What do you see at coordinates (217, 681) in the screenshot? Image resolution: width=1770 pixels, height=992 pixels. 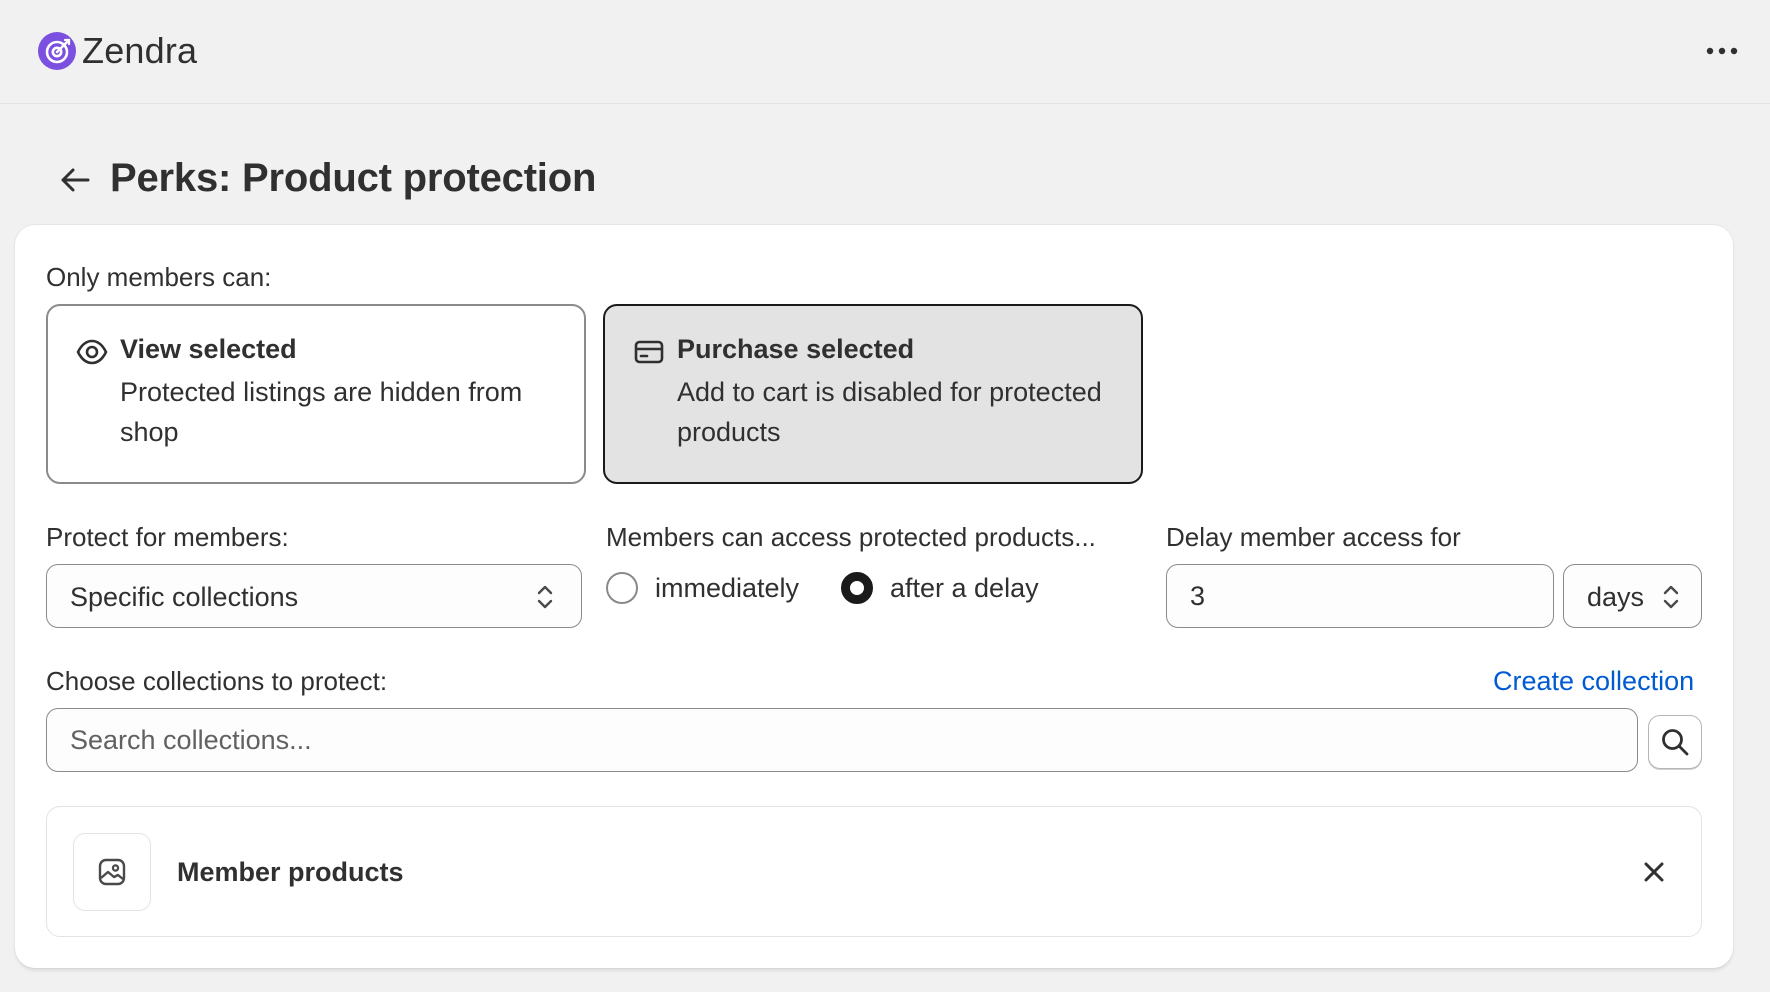 I see `choose-collections-label: Choose collections to protect:` at bounding box center [217, 681].